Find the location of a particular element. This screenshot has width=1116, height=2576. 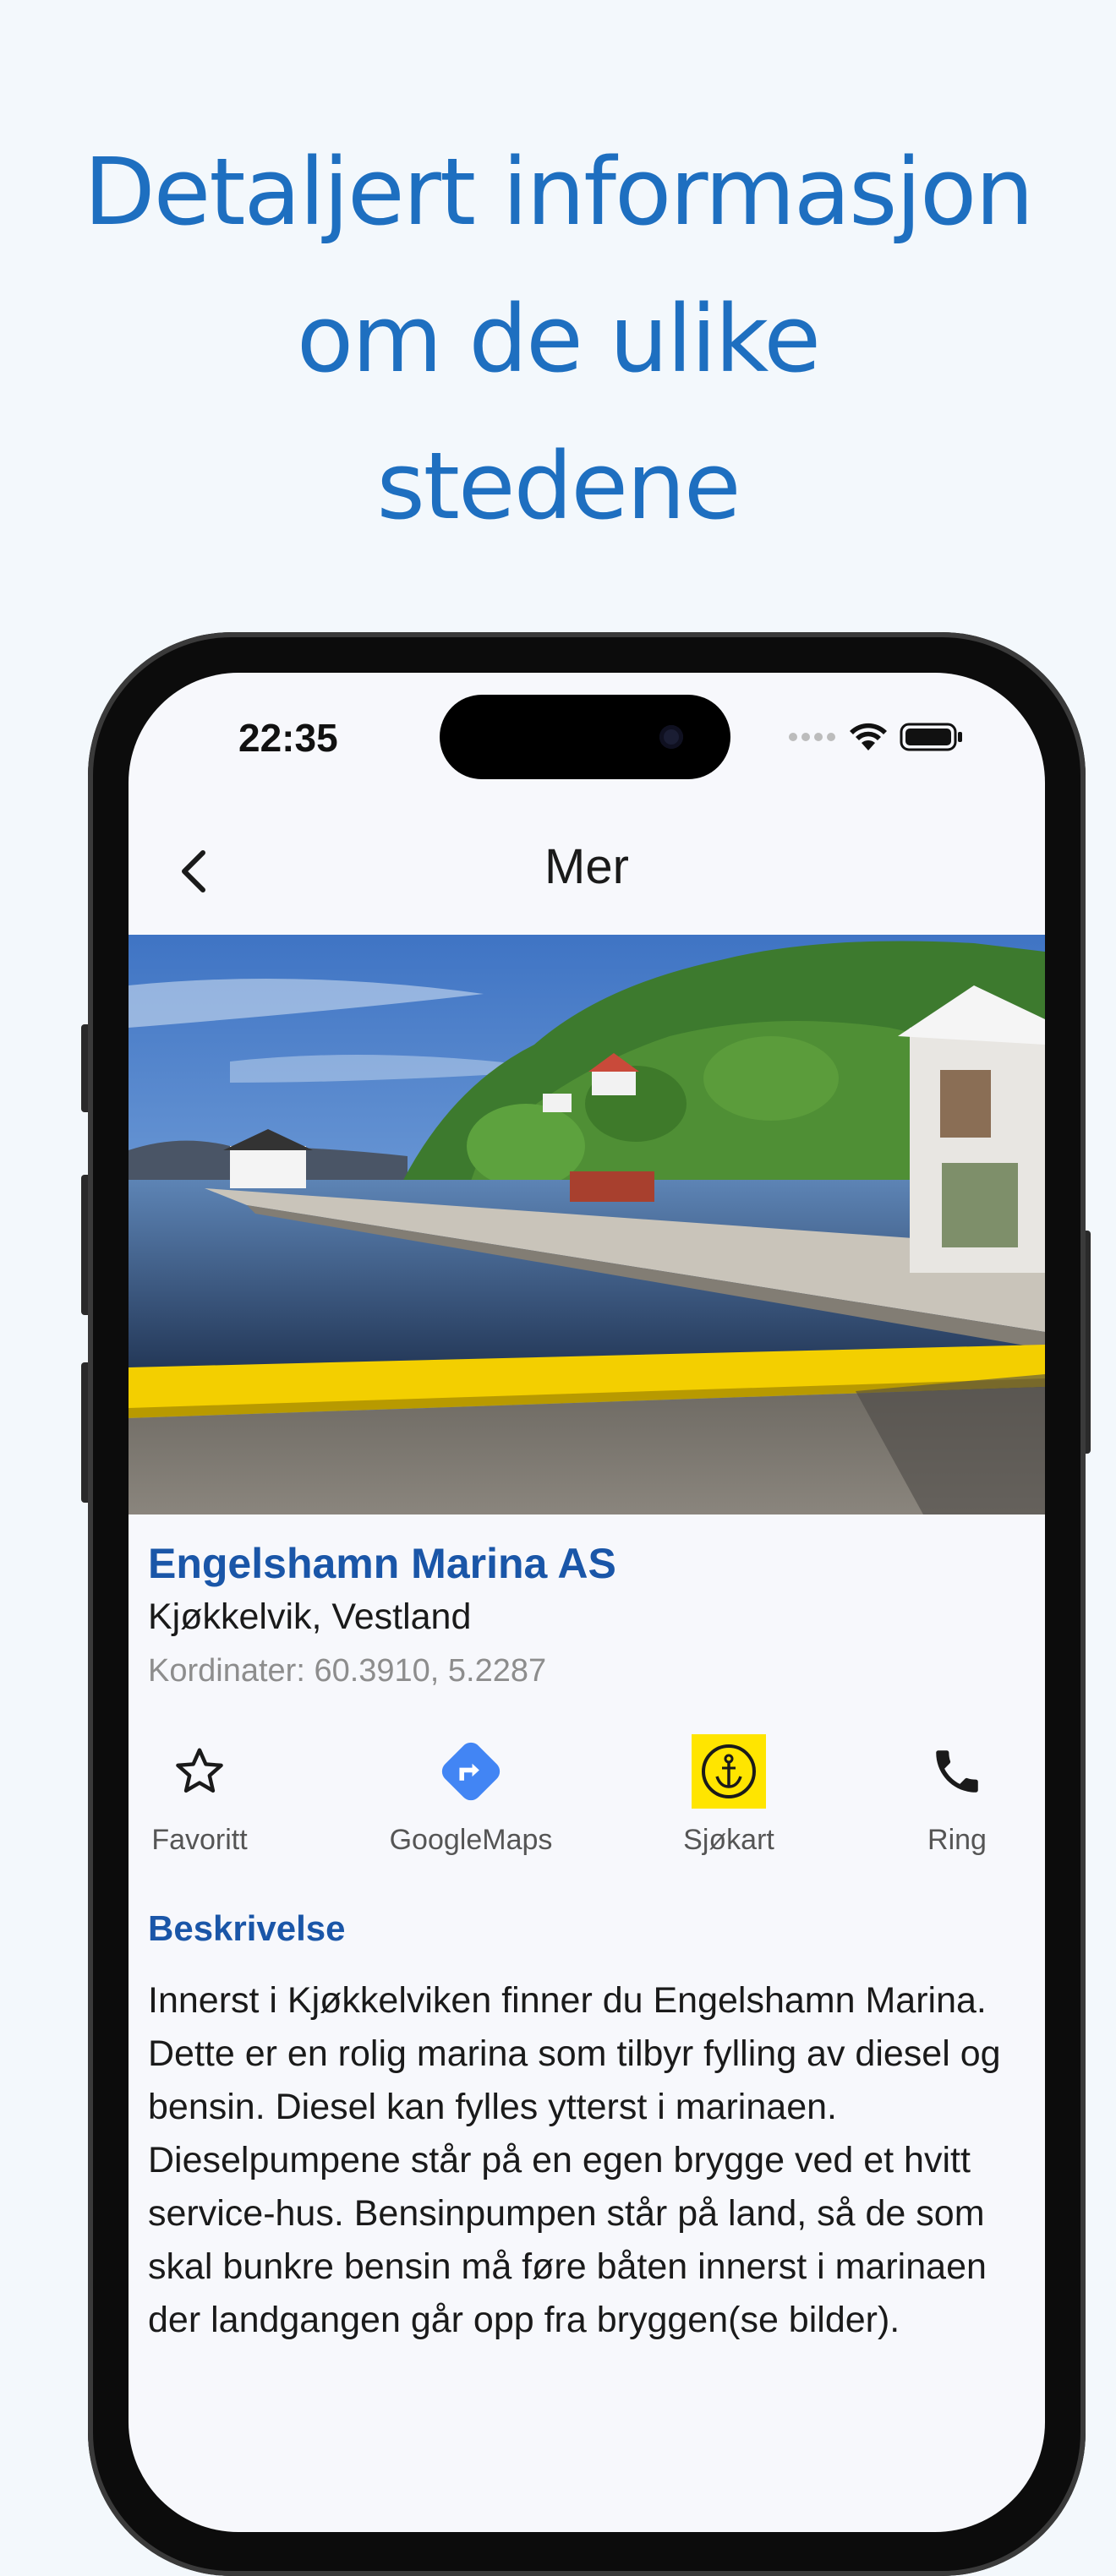

call-button: Ring is located at coordinates (957, 1793).